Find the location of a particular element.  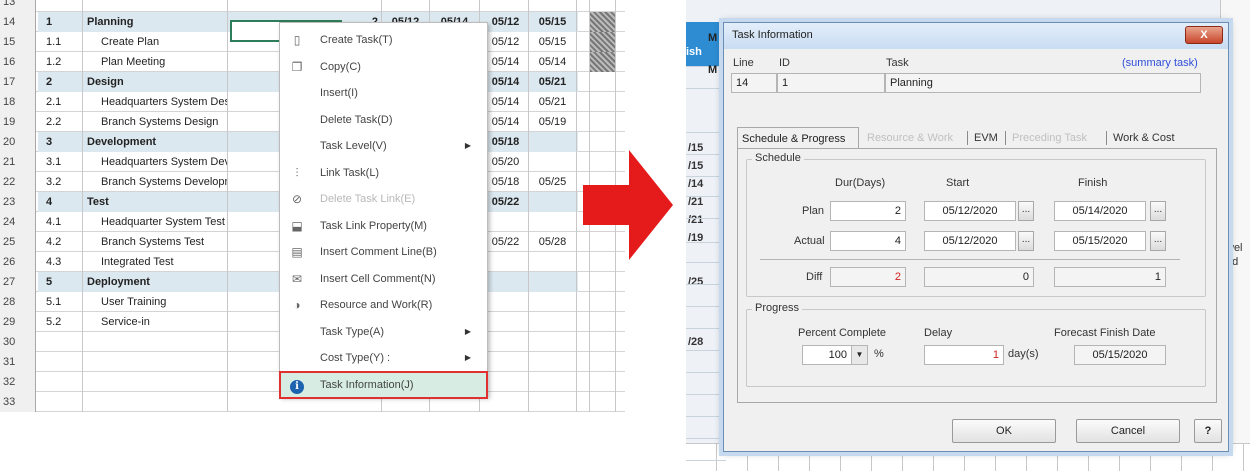

table-cell-id: 5.2 is located at coordinates (60, 322).